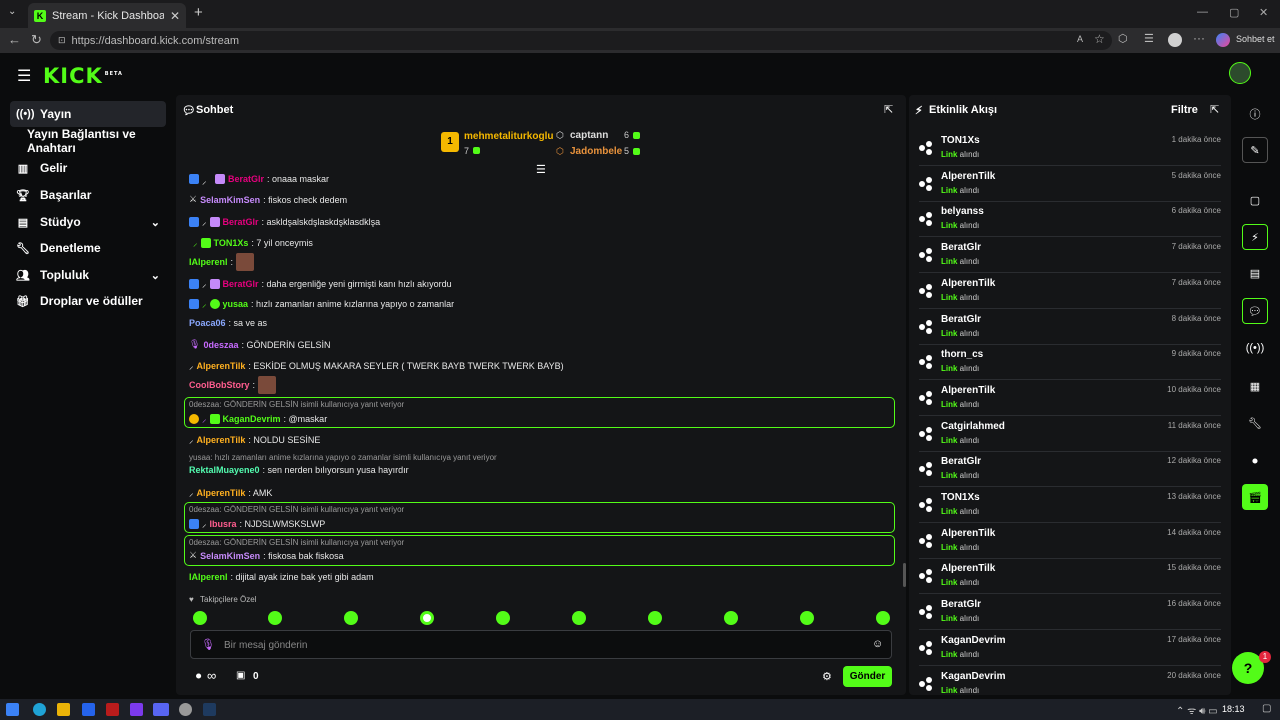  Describe the element at coordinates (1234, 12) in the screenshot. I see `maximize-icon: ▢` at that location.